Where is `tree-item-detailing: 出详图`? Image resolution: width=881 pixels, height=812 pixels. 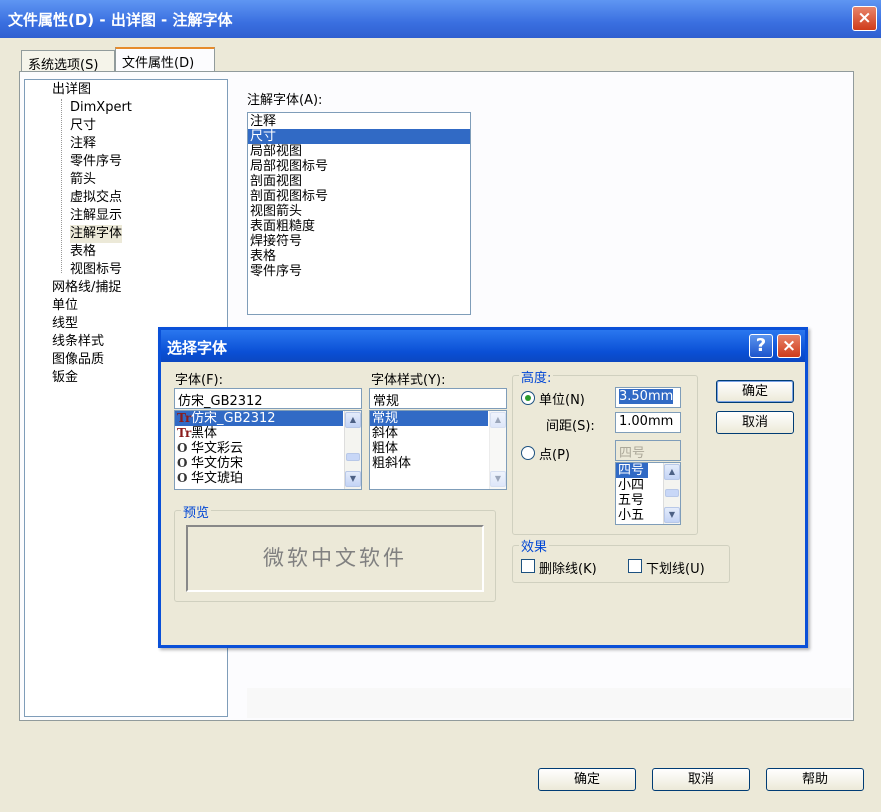 tree-item-detailing: 出详图 is located at coordinates (71, 90).